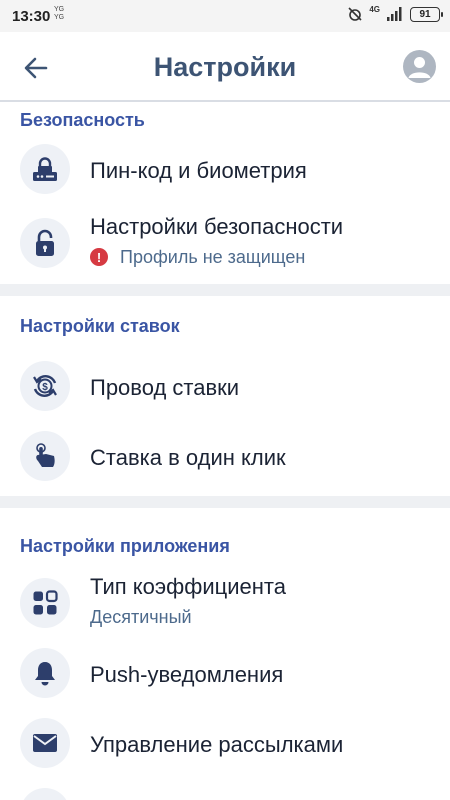  I want to click on warning-icon: !, so click(99, 257).